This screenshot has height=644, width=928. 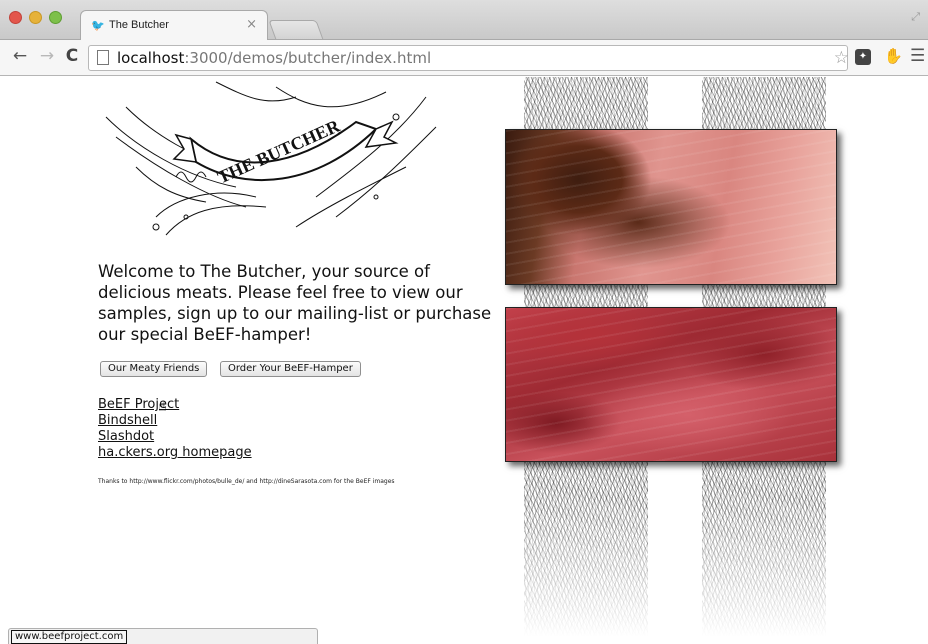 What do you see at coordinates (175, 453) in the screenshot?
I see `link-hackers-homepage: ha.ckers.org homepage` at bounding box center [175, 453].